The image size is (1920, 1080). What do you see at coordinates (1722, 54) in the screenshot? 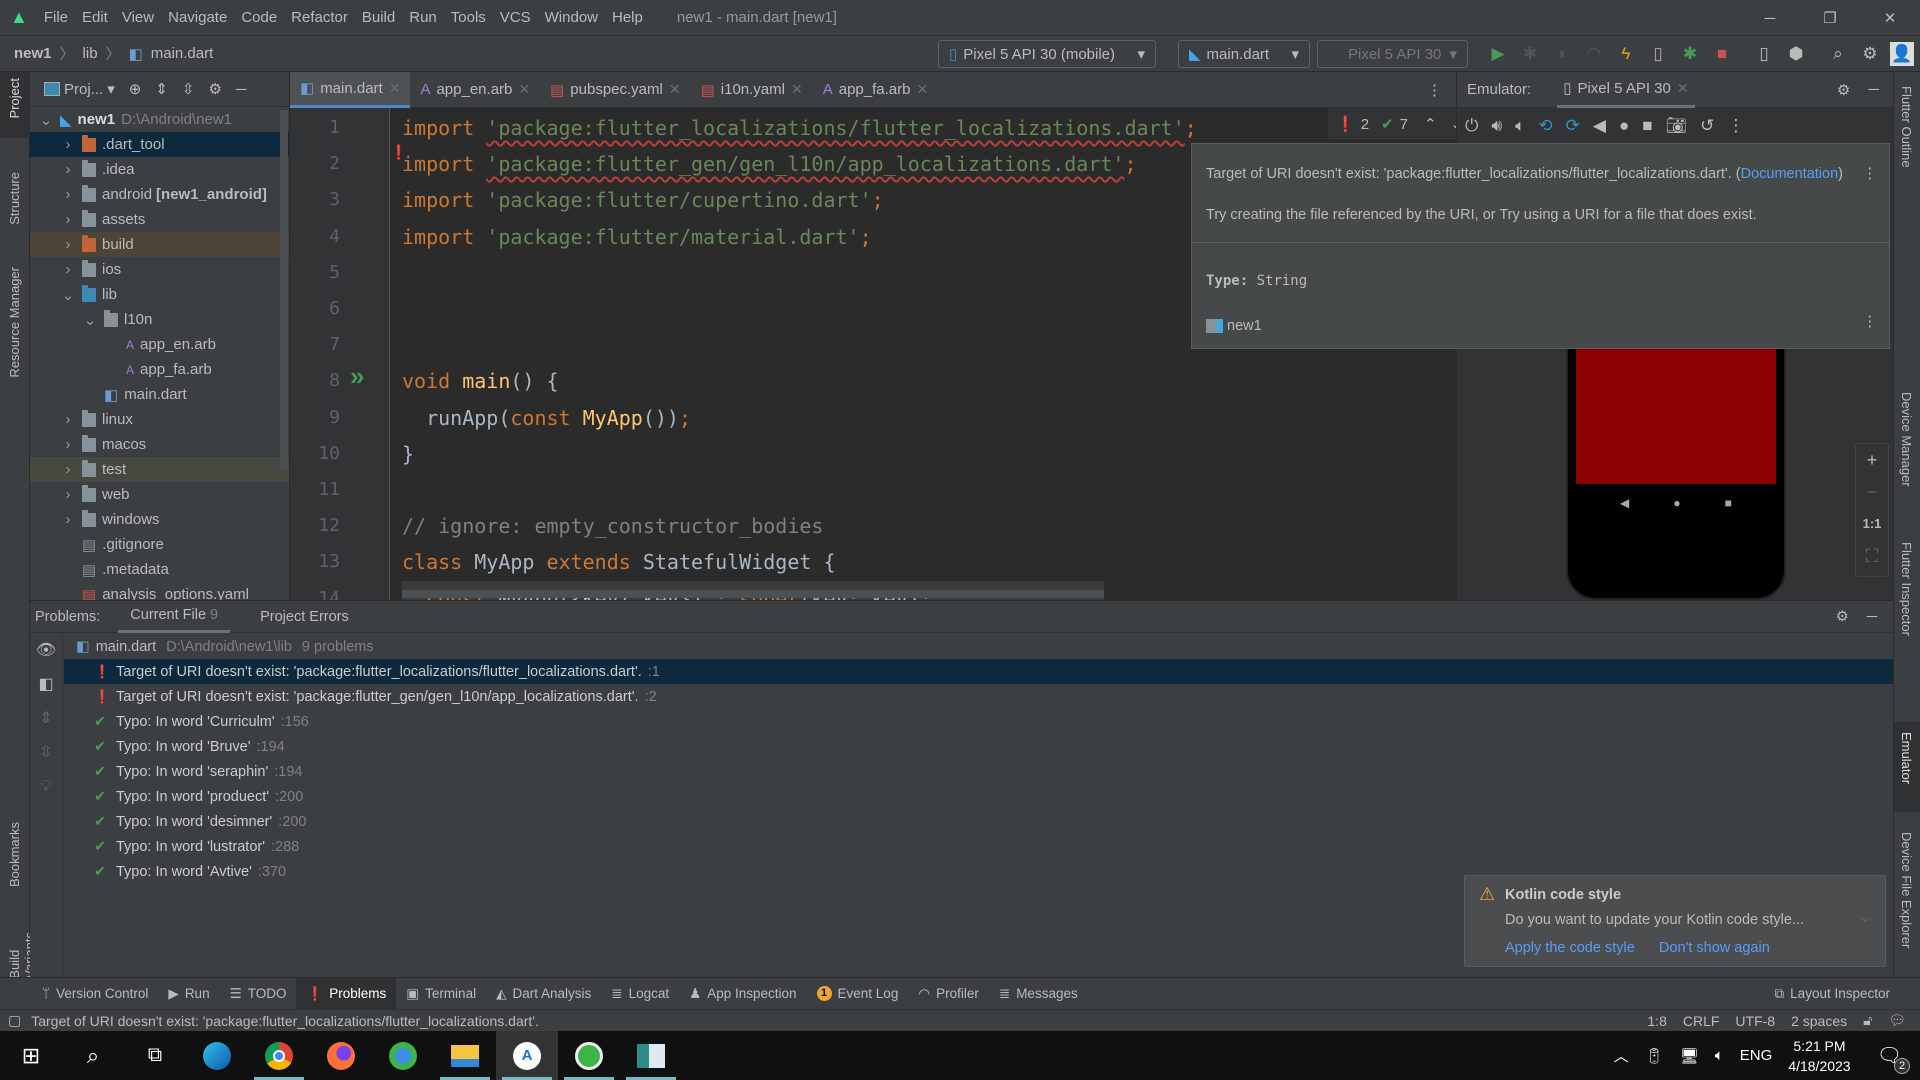
I see `stop-icon: ■` at bounding box center [1722, 54].